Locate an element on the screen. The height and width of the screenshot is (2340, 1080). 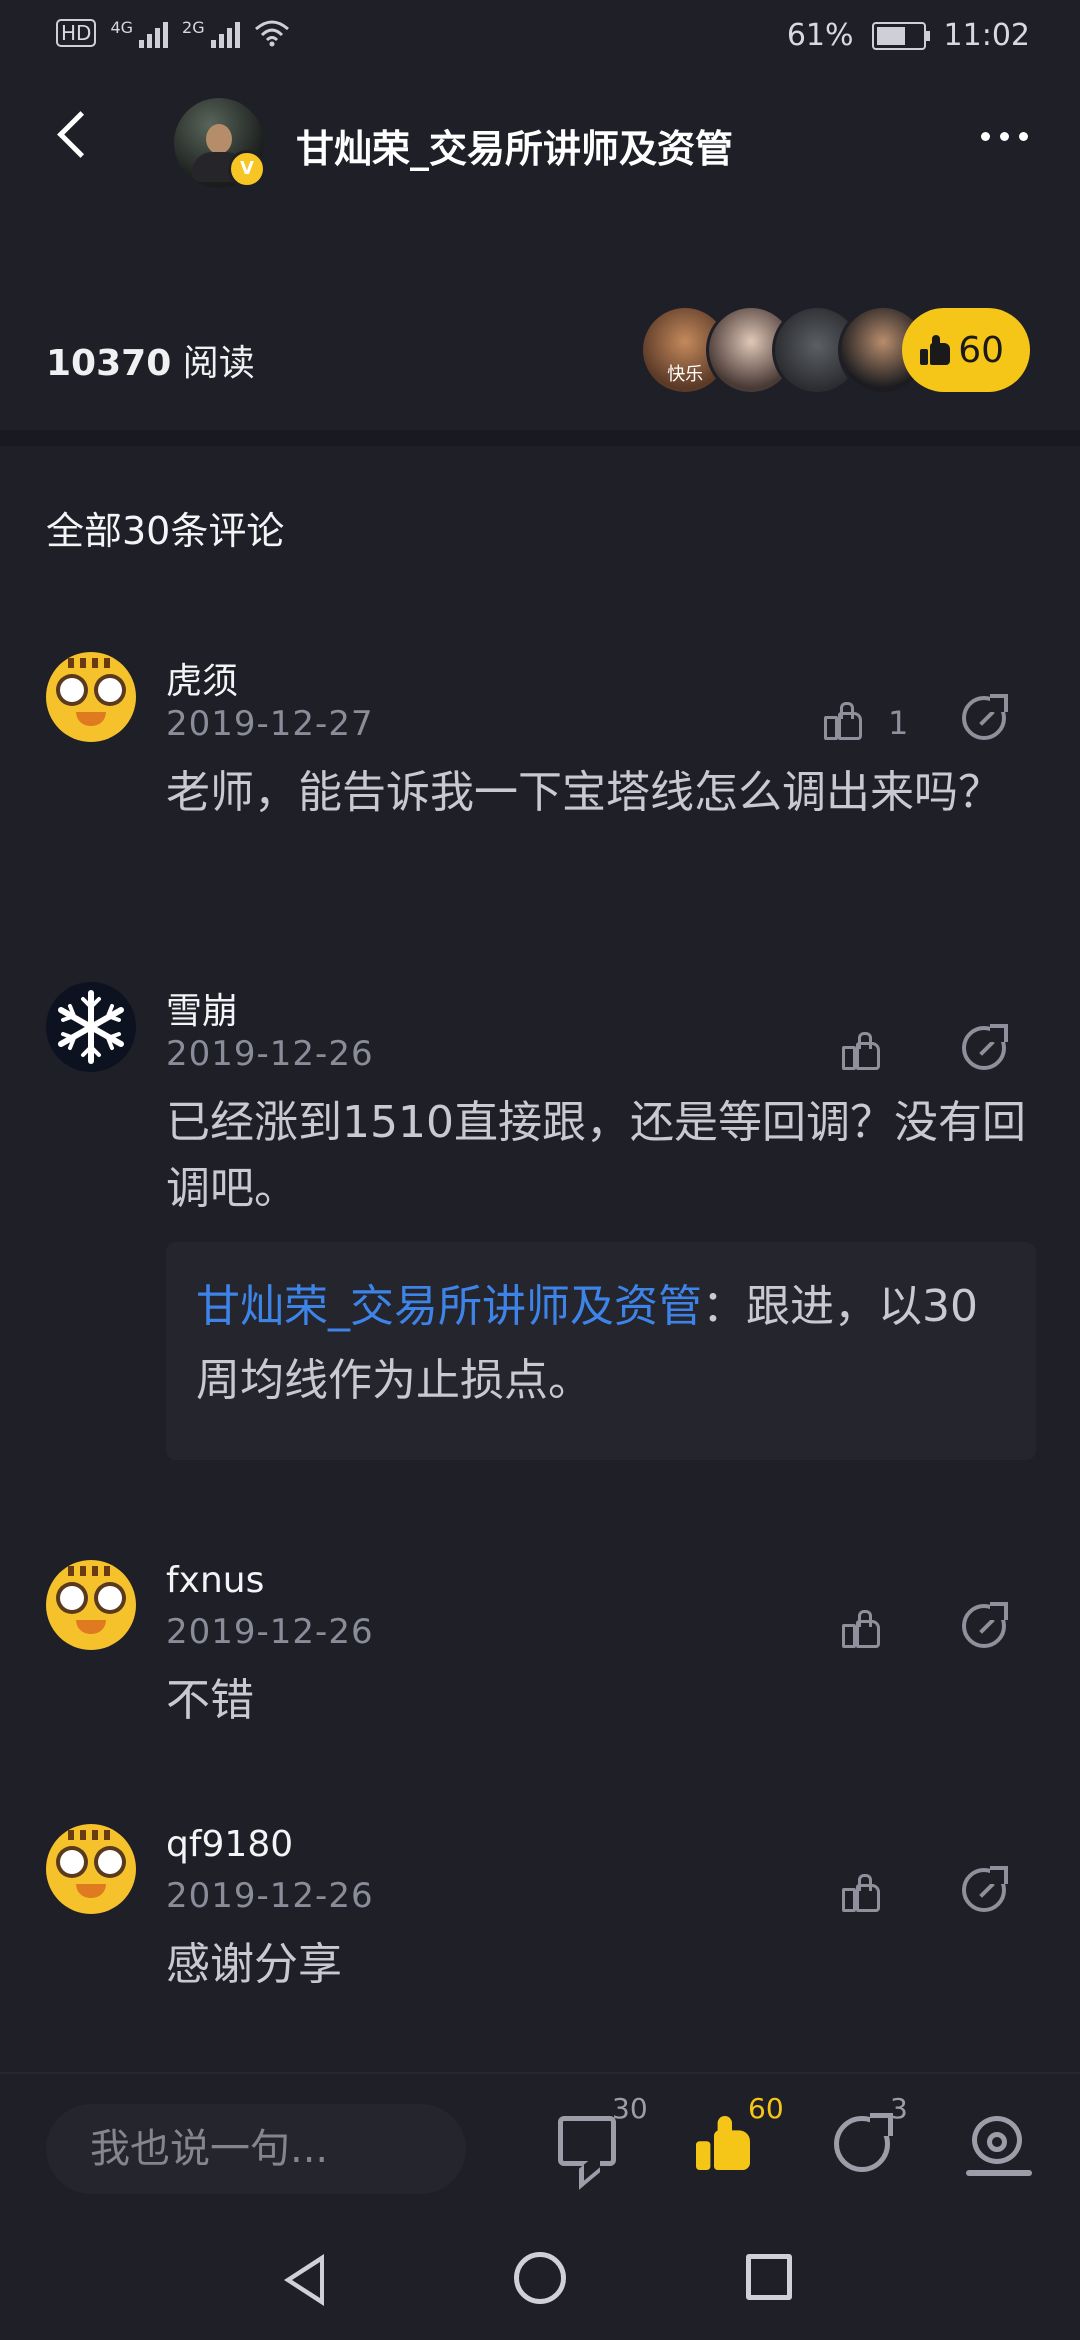
system-nav-bar is located at coordinates (540, 2276).